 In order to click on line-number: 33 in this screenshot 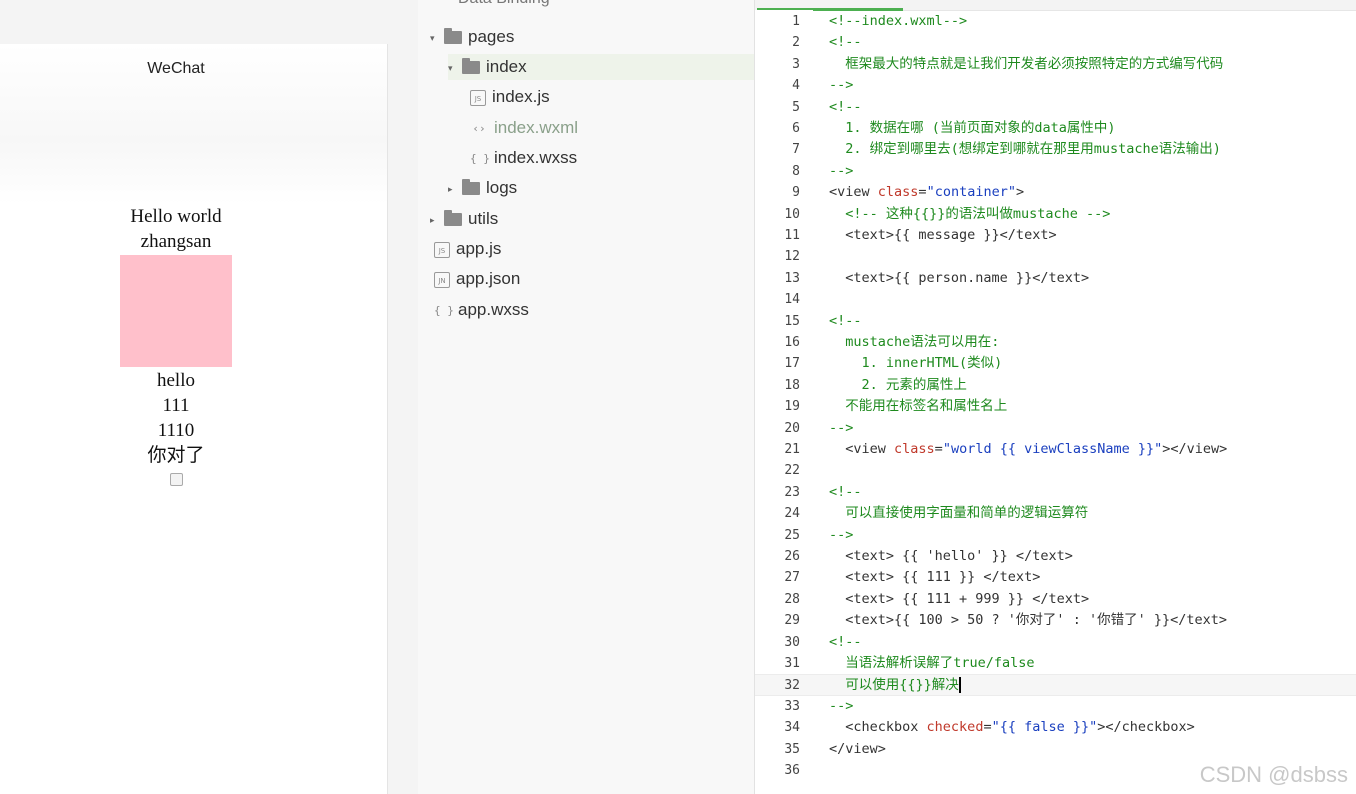, I will do `click(792, 706)`.